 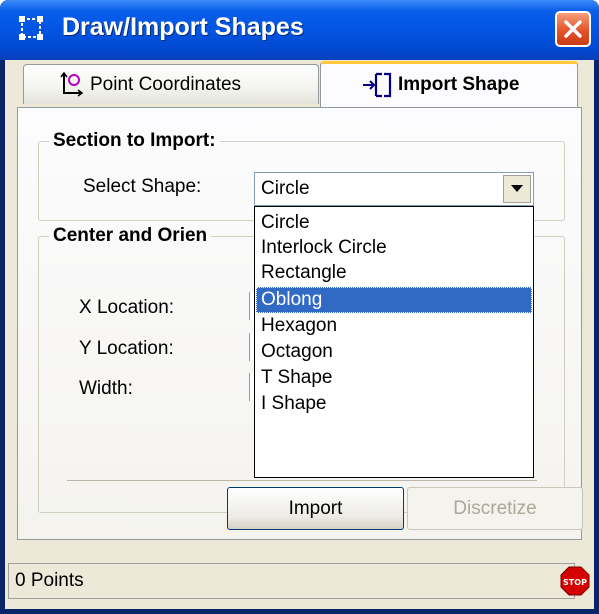 What do you see at coordinates (166, 84) in the screenshot?
I see `tab-point-coordinates-label: Point Coordinates` at bounding box center [166, 84].